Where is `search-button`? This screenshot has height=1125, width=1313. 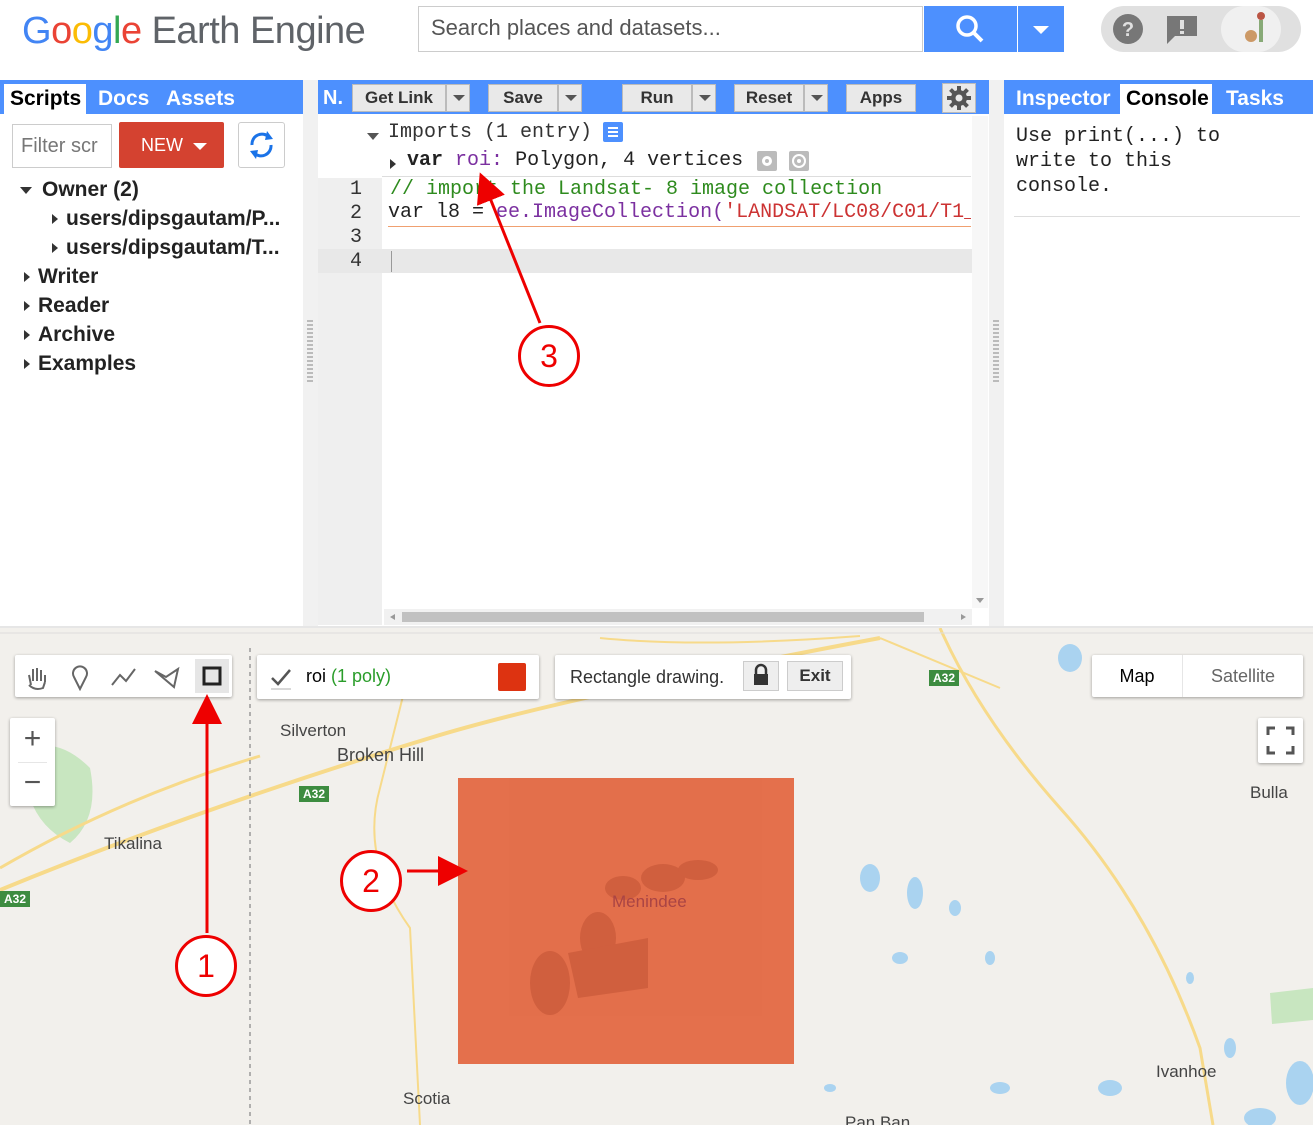 search-button is located at coordinates (970, 29).